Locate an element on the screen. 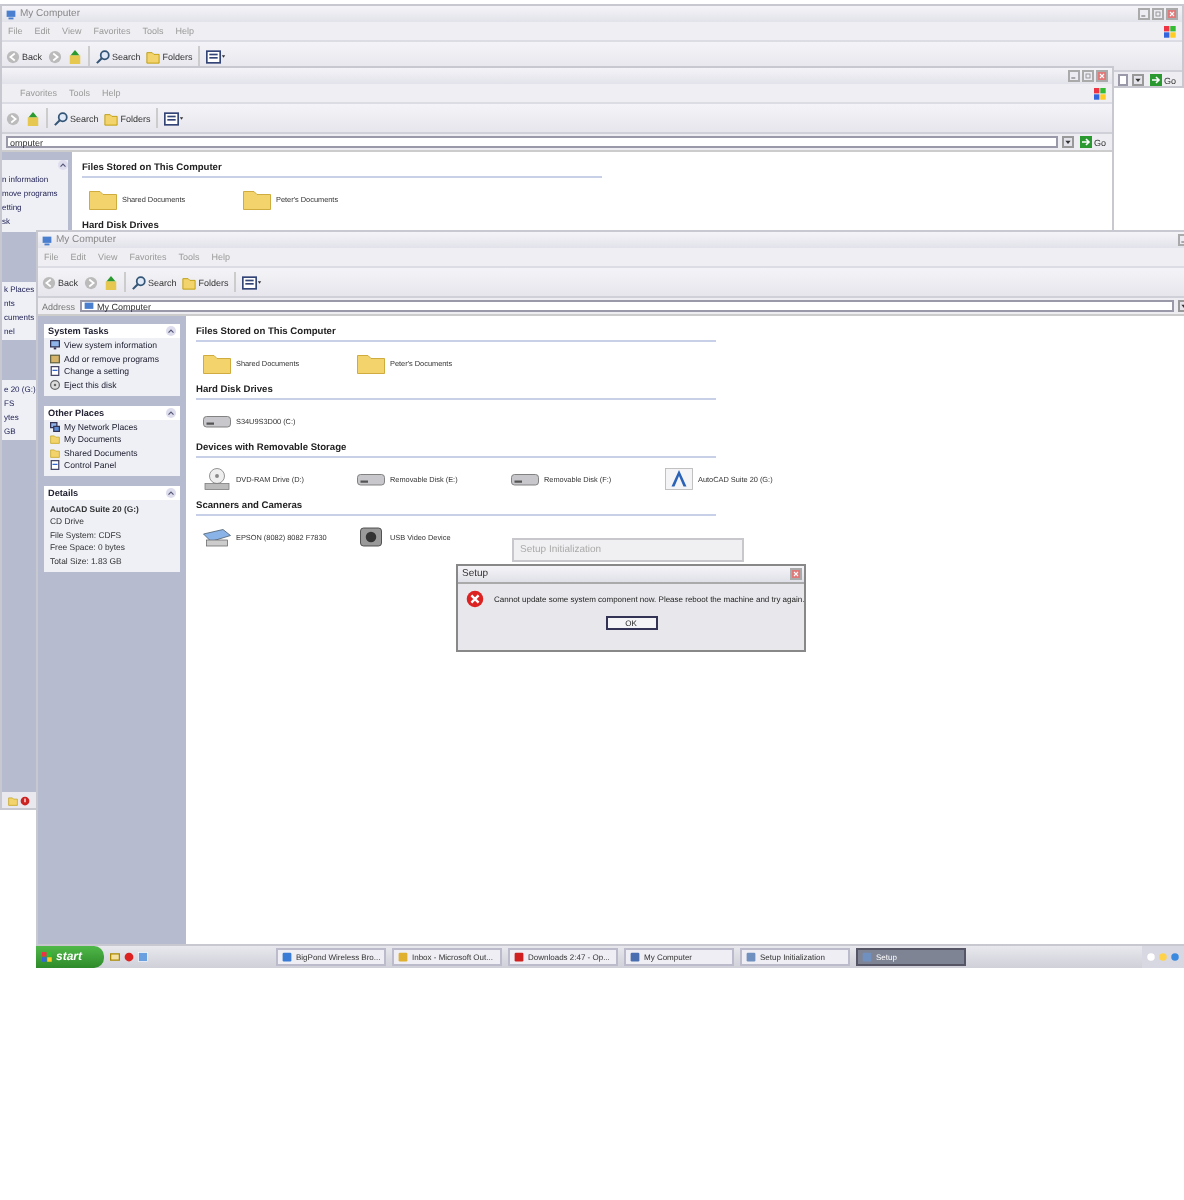 Image resolution: width=1184 pixels, height=1200 pixels. error-icon is located at coordinates (475, 599).